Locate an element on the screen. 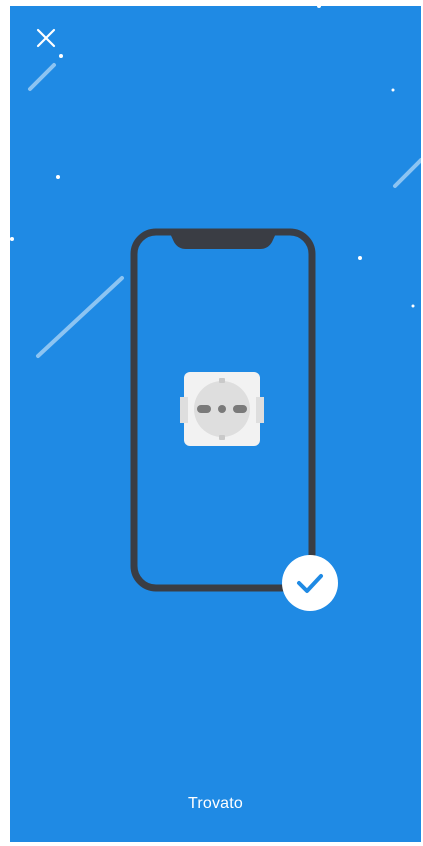 This screenshot has width=423, height=846. checkmark-icon is located at coordinates (310, 583).